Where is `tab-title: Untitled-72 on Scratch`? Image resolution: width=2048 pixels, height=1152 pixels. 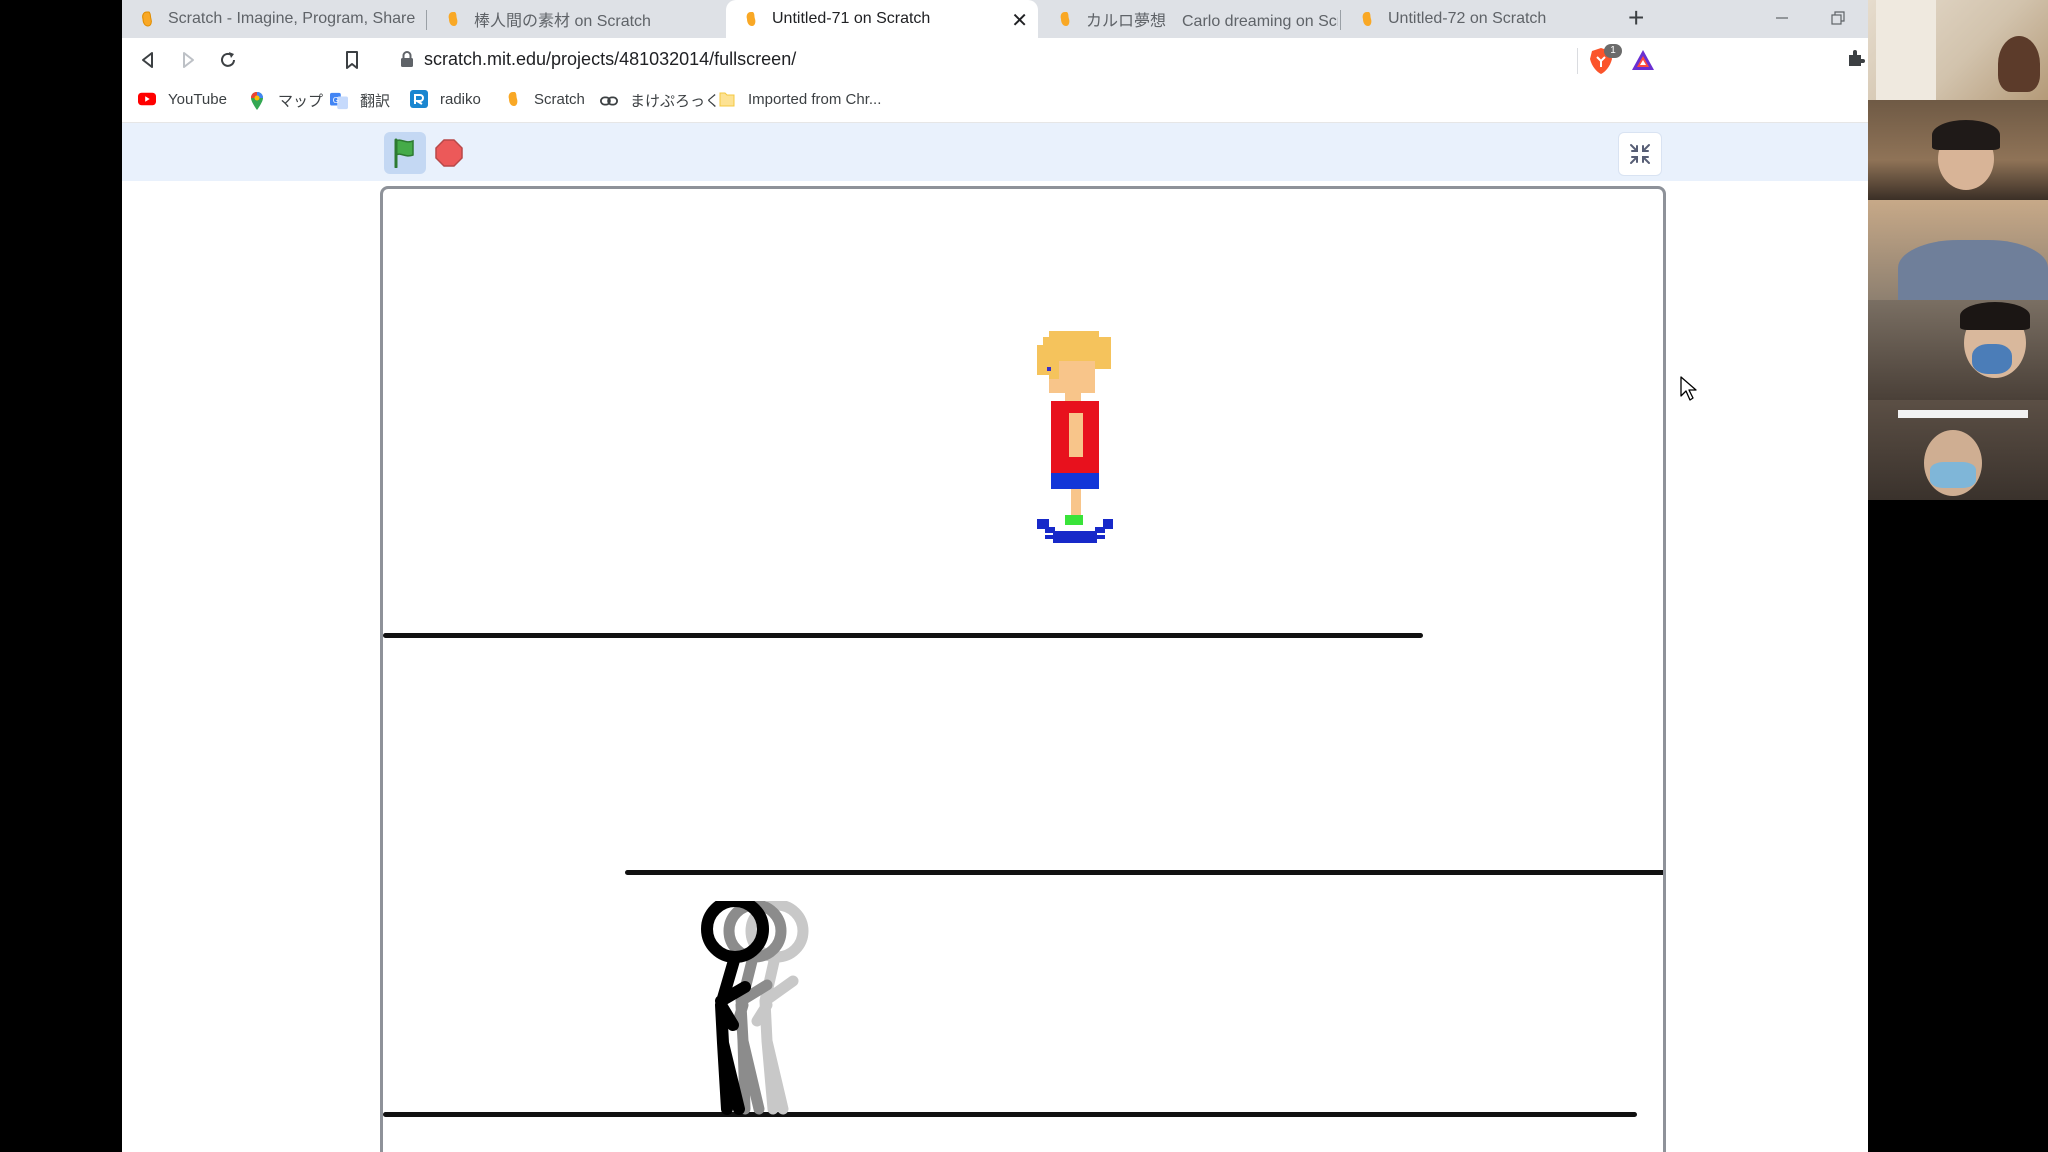
tab-title: Untitled-72 on Scratch is located at coordinates (1467, 18).